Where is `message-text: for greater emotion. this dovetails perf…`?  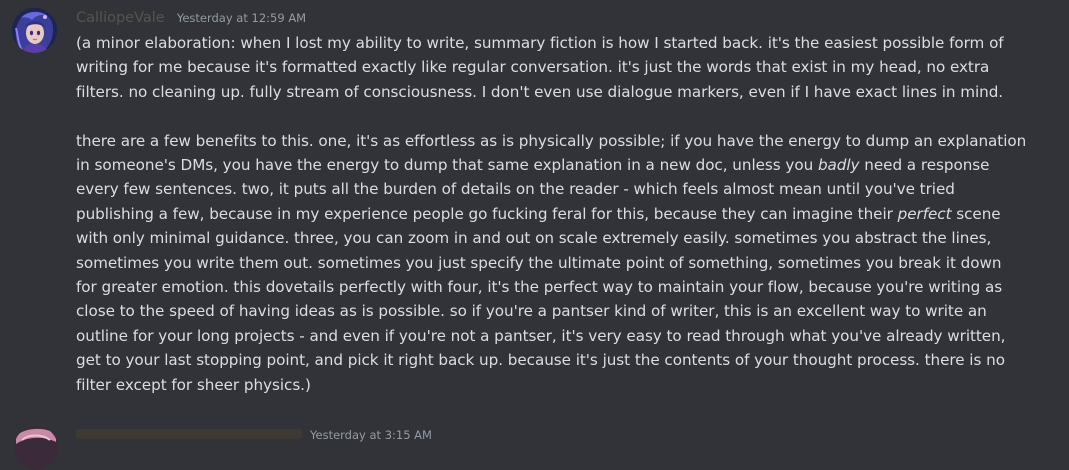
message-text: for greater emotion. this dovetails perf… is located at coordinates (539, 287).